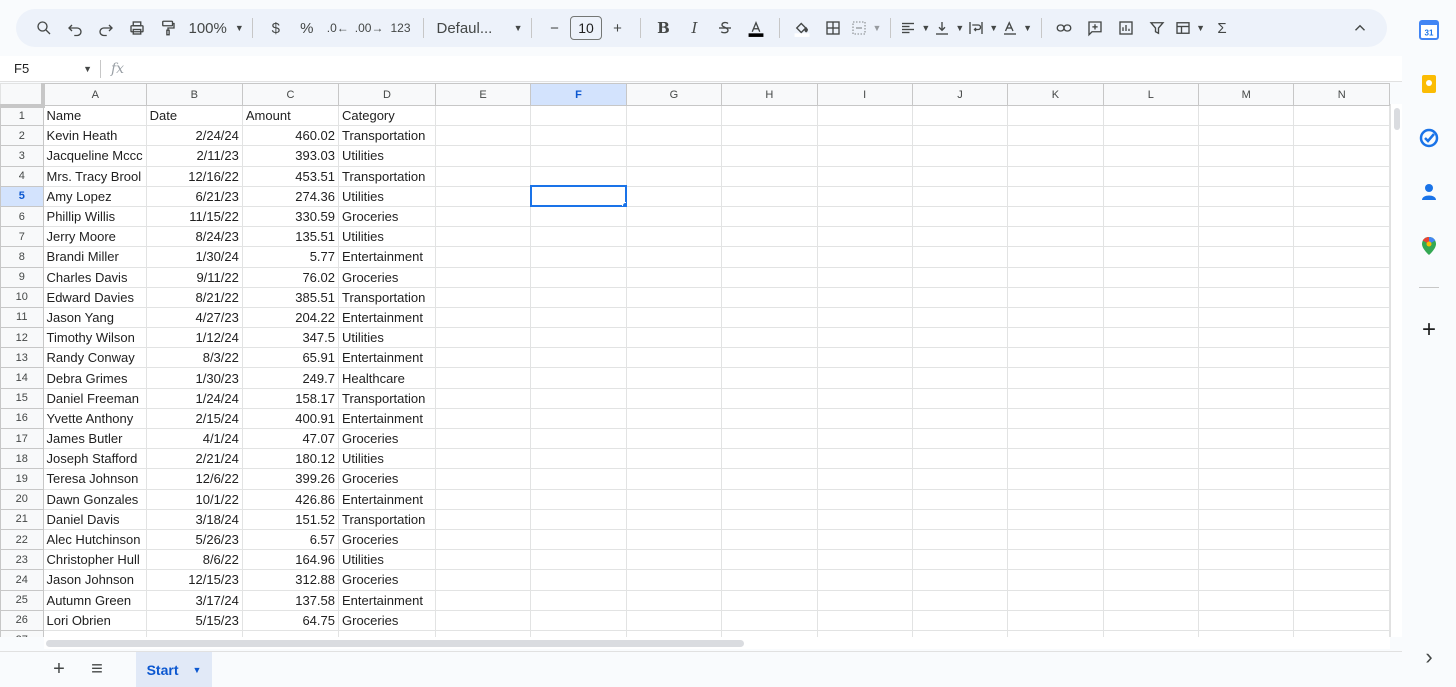 The image size is (1456, 687). Describe the element at coordinates (769, 136) in the screenshot. I see `cell-h2` at that location.